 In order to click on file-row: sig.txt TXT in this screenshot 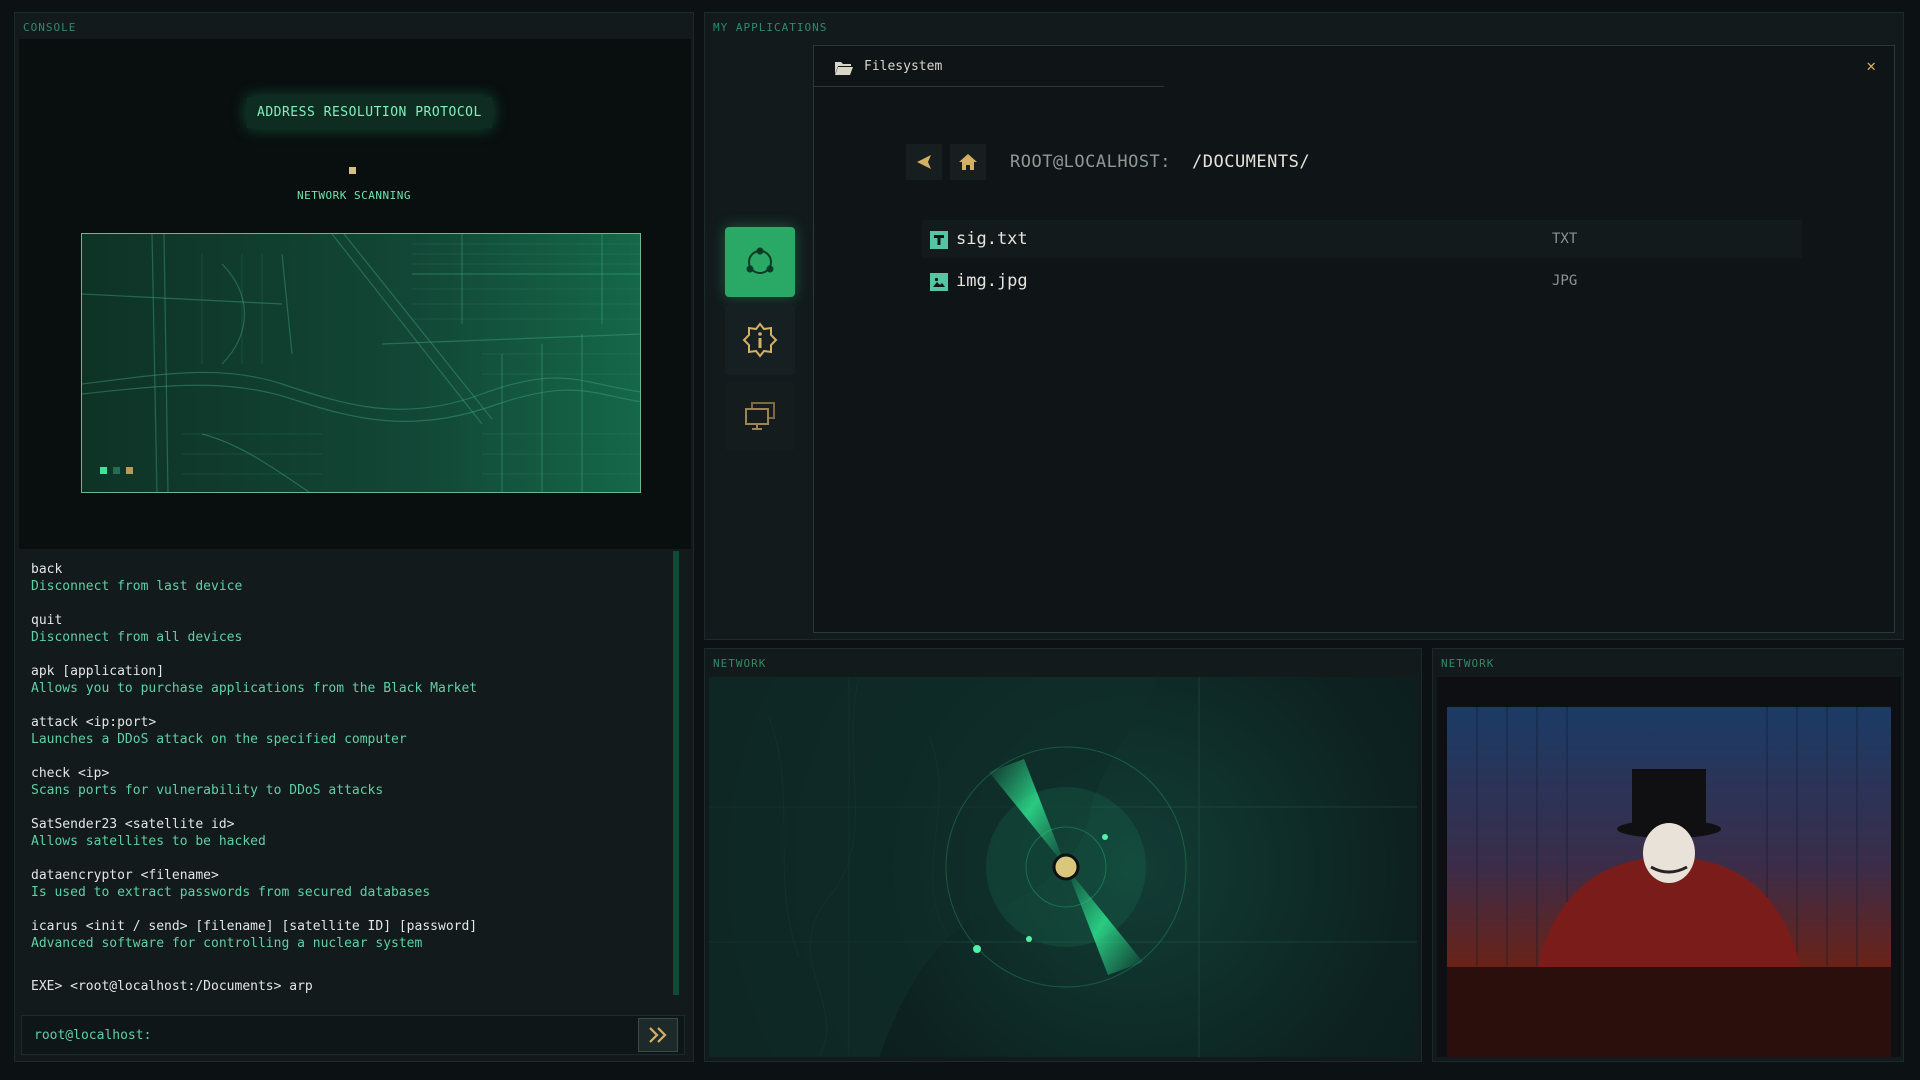, I will do `click(1362, 239)`.